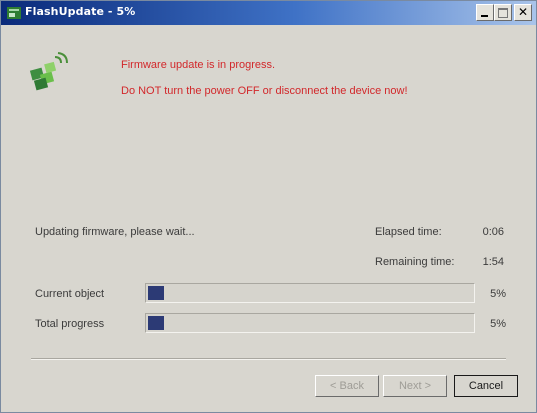 This screenshot has height=413, width=537. I want to click on total-progress-fill, so click(156, 323).